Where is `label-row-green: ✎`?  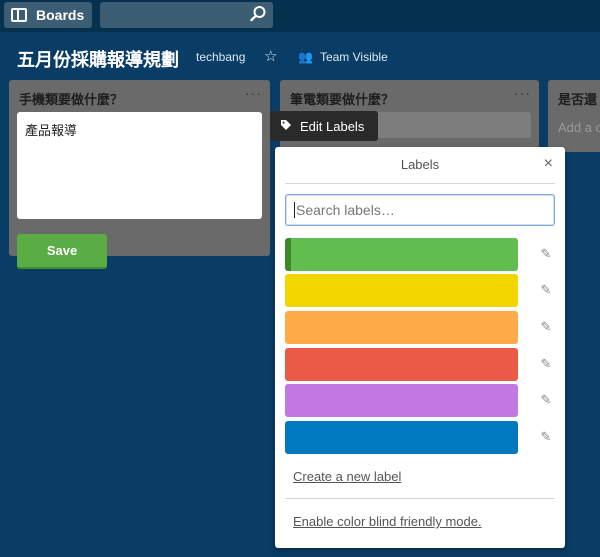
label-row-green: ✎ is located at coordinates (420, 254).